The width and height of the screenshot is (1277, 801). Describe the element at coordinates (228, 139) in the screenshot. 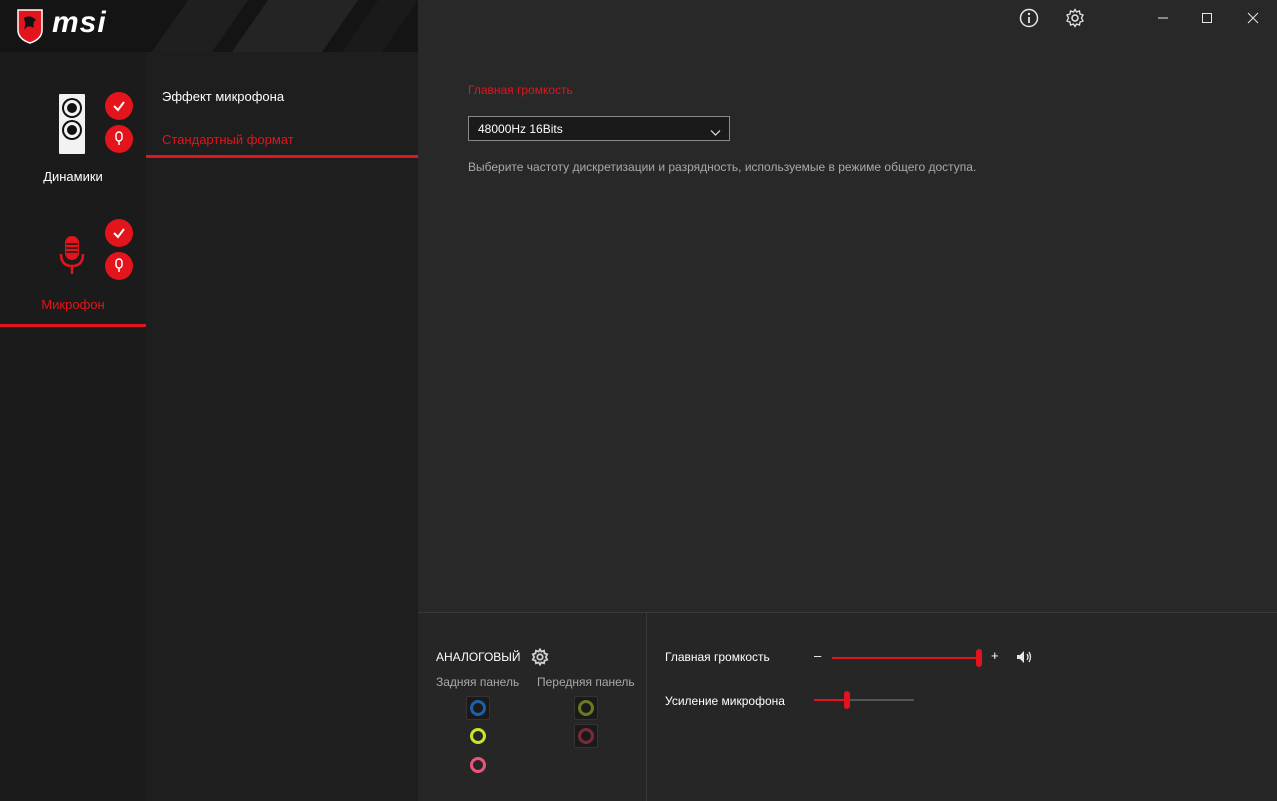

I see `submenu-item-standard-format: Стандартный формат` at that location.